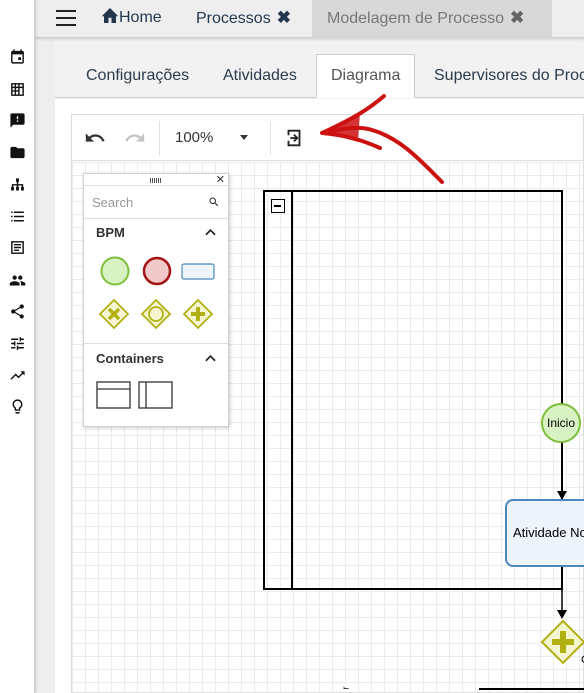 The height and width of the screenshot is (693, 584). I want to click on bpm-shapes, so click(156, 295).